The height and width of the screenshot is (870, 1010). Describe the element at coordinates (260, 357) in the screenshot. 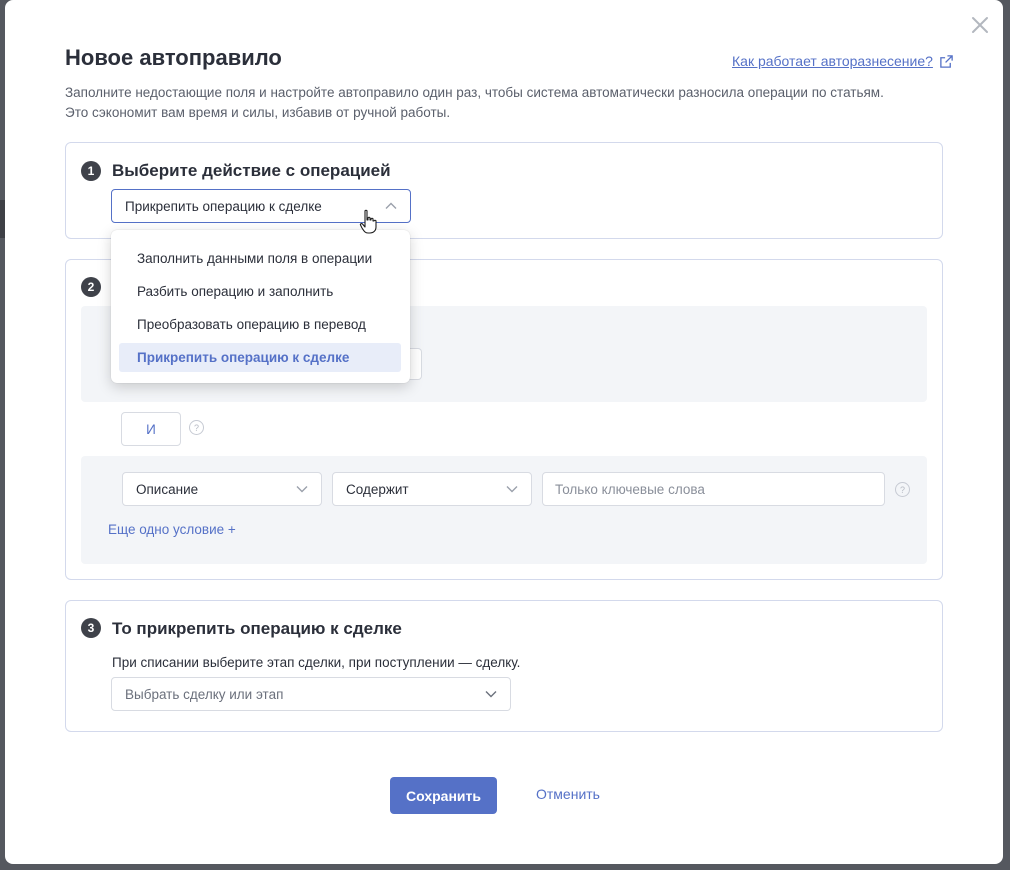

I see `dropdown-option-attach-deal: Прикрепить операцию к сделке` at that location.